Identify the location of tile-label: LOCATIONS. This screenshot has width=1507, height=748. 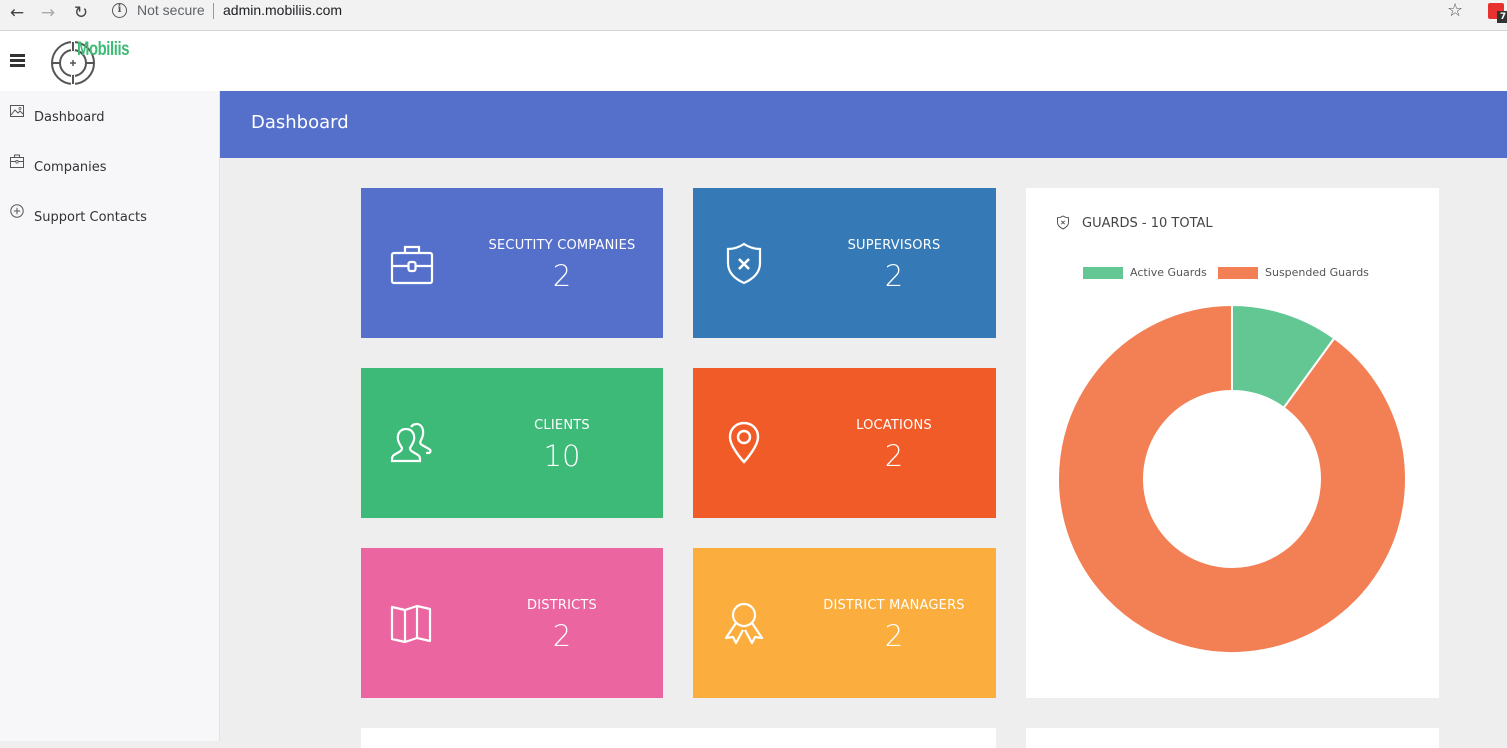
(894, 425).